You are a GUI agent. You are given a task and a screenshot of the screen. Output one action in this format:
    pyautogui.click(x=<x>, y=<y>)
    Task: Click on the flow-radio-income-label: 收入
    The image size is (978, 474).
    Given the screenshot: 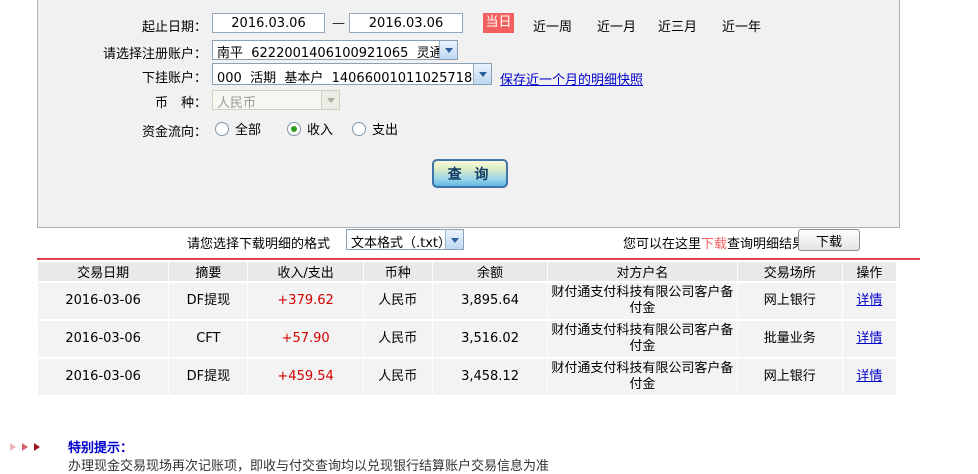 What is the action you would take?
    pyautogui.click(x=320, y=130)
    